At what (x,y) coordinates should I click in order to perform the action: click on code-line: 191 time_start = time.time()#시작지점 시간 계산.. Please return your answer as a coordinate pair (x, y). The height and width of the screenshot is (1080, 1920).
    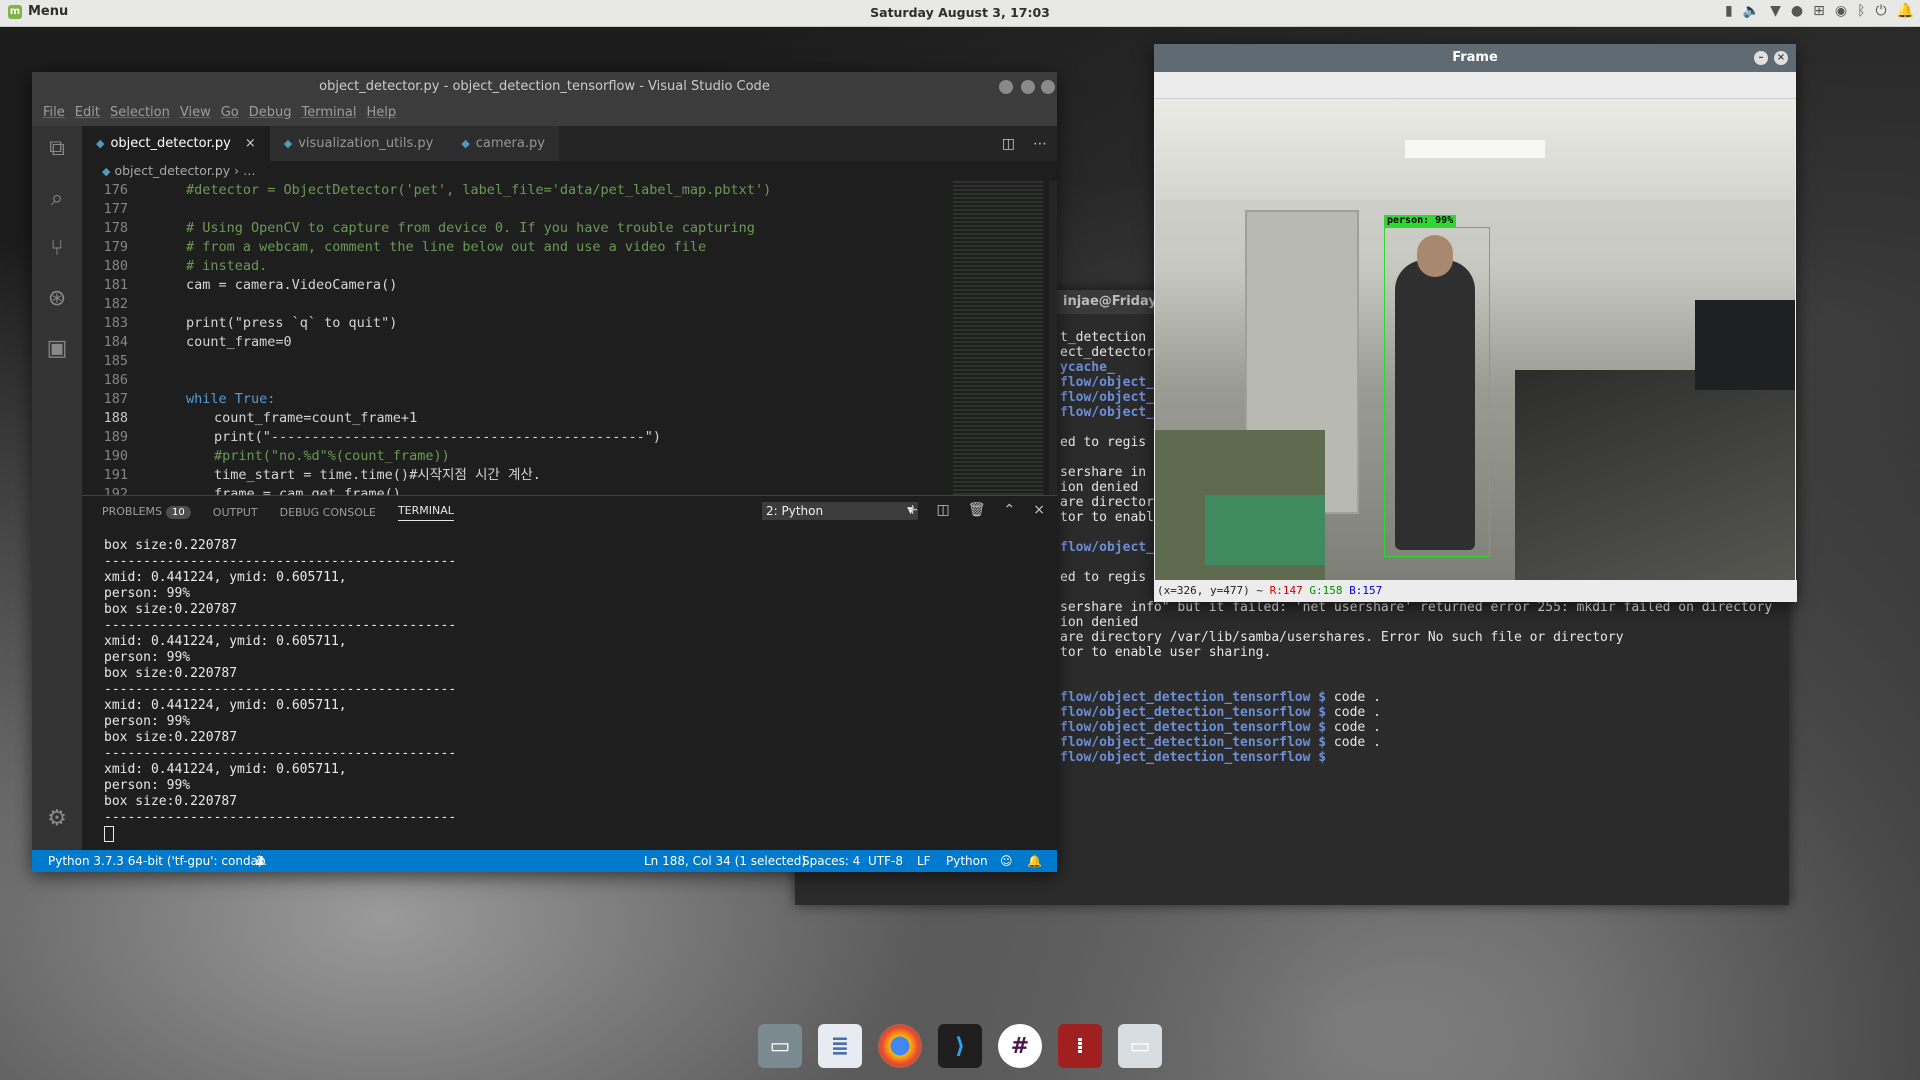
    Looking at the image, I should click on (569, 475).